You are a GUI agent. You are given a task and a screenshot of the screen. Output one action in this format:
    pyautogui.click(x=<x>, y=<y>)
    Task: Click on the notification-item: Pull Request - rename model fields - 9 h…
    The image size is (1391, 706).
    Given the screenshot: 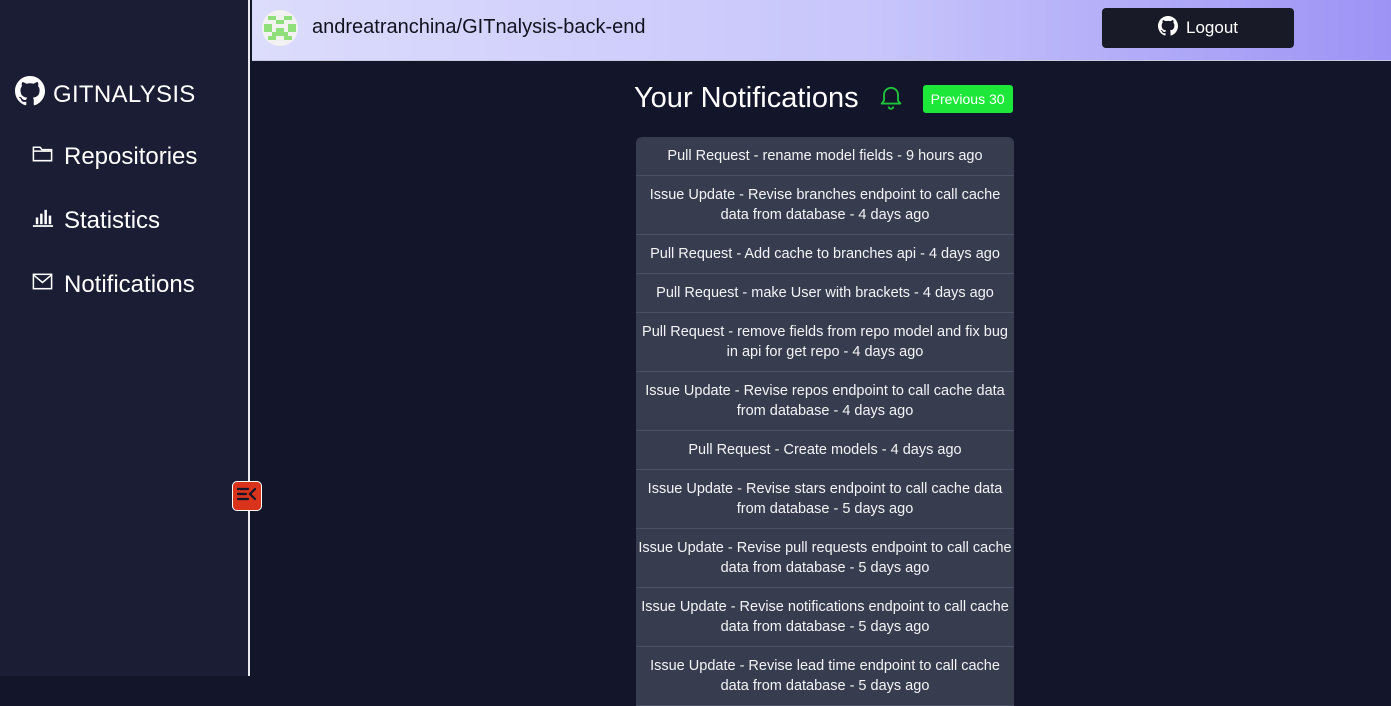 What is the action you would take?
    pyautogui.click(x=825, y=156)
    